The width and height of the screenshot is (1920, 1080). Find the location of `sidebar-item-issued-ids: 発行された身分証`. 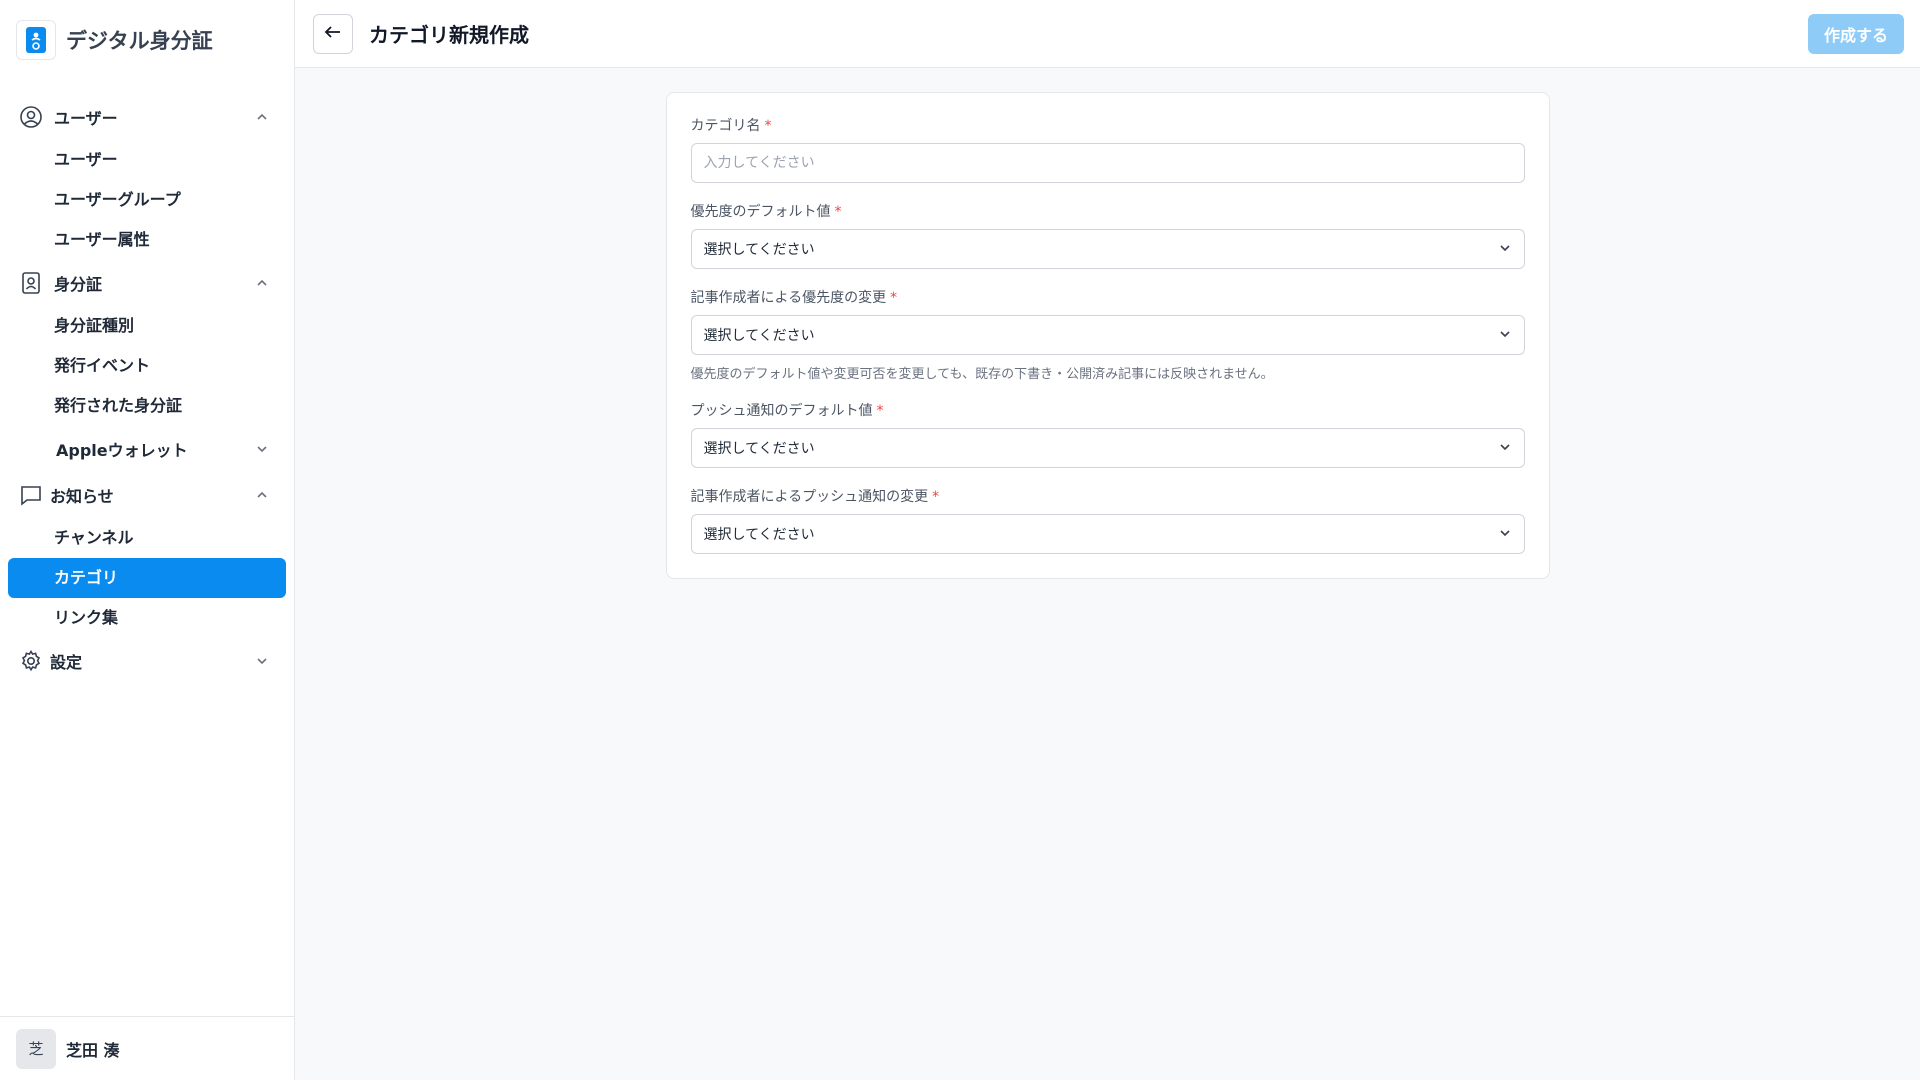

sidebar-item-issued-ids: 発行された身分証 is located at coordinates (147, 406).